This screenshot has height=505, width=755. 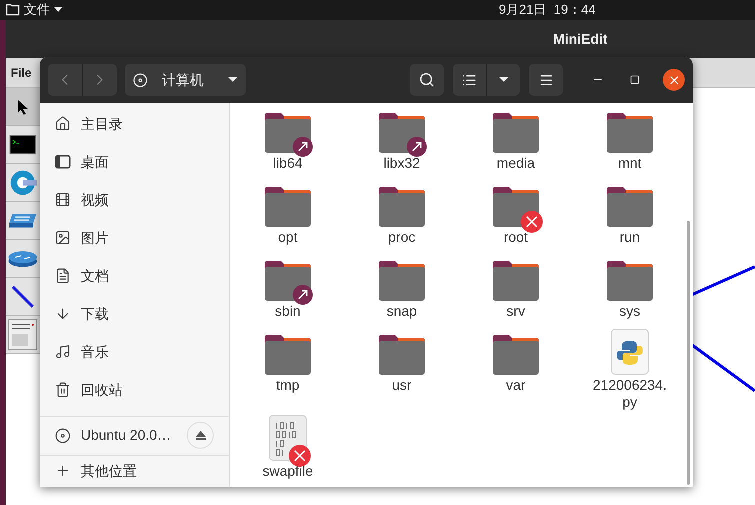 I want to click on search-icon, so click(x=427, y=80).